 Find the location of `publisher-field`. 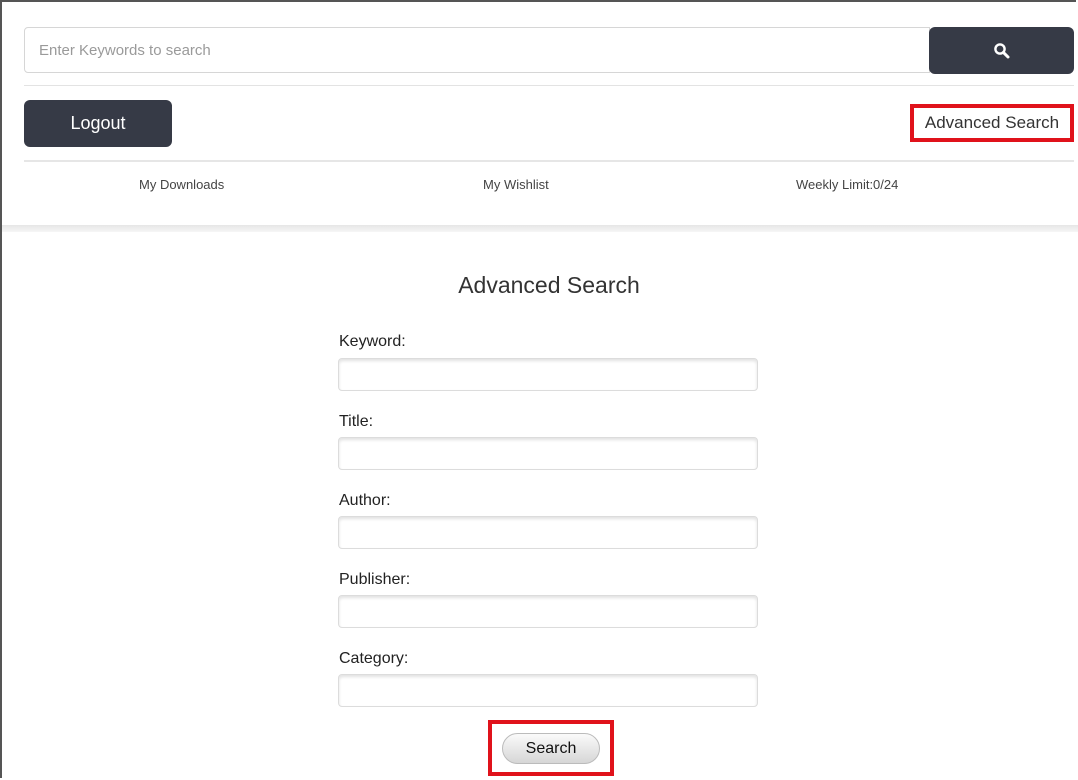

publisher-field is located at coordinates (548, 611).